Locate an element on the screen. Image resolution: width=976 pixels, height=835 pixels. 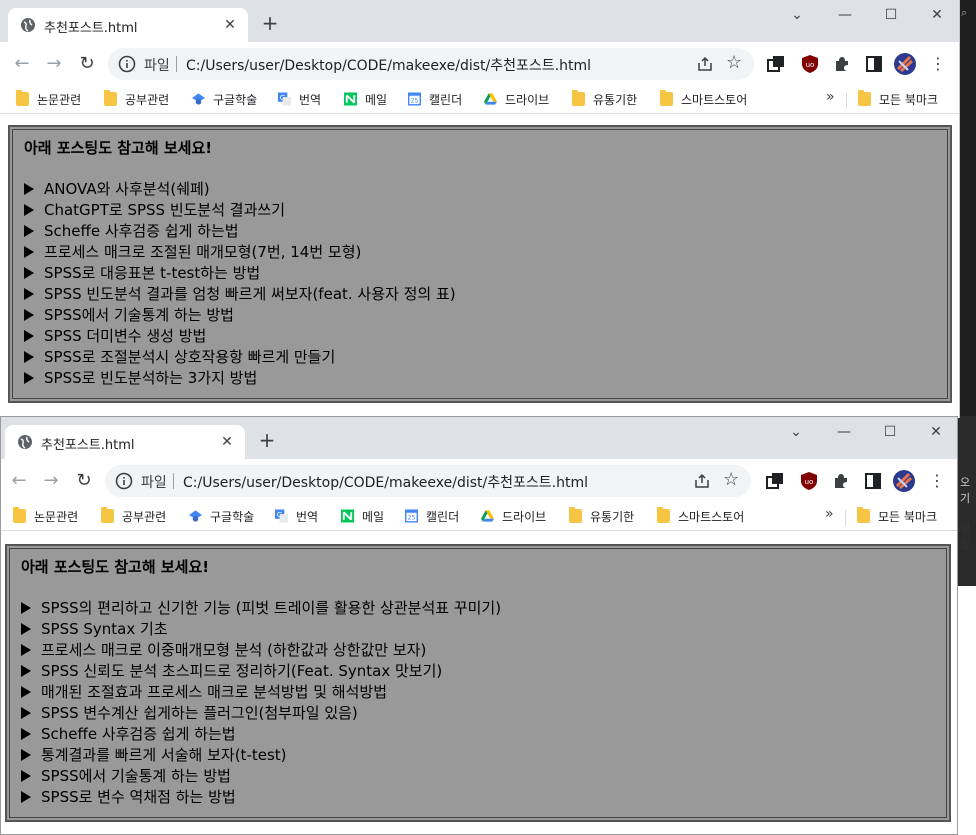
drive-icon is located at coordinates (487, 516).